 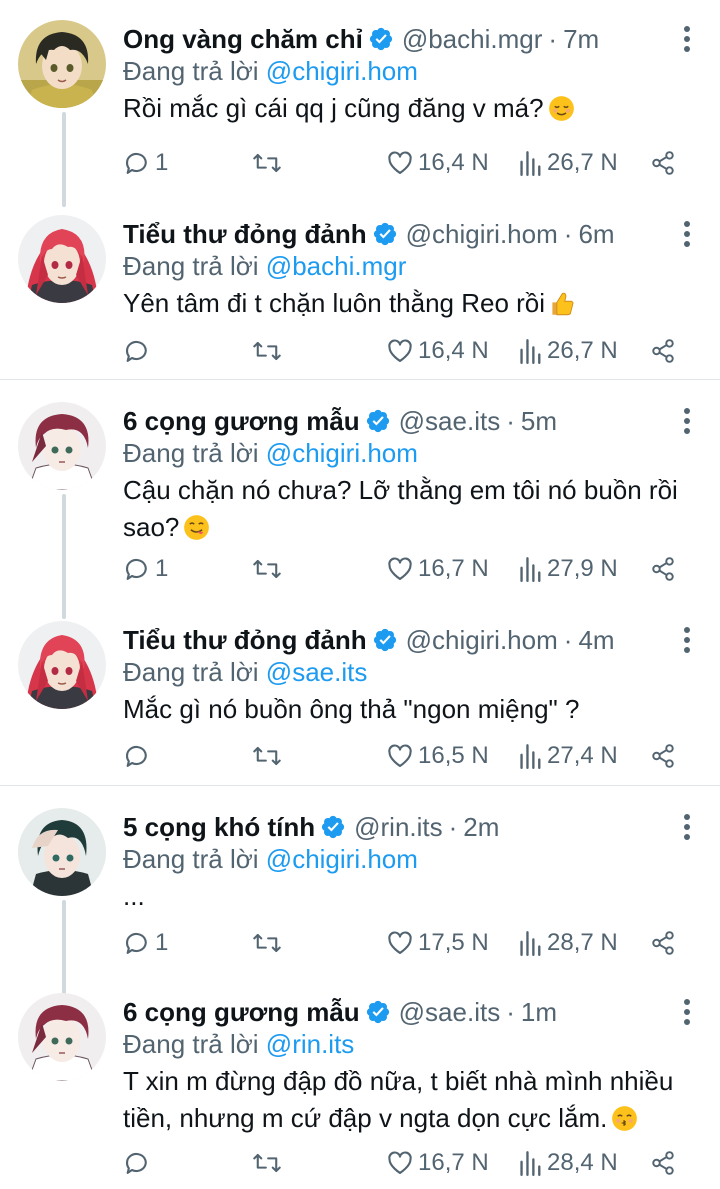 What do you see at coordinates (317, 672) in the screenshot?
I see `reply-mention-link: @sae.its` at bounding box center [317, 672].